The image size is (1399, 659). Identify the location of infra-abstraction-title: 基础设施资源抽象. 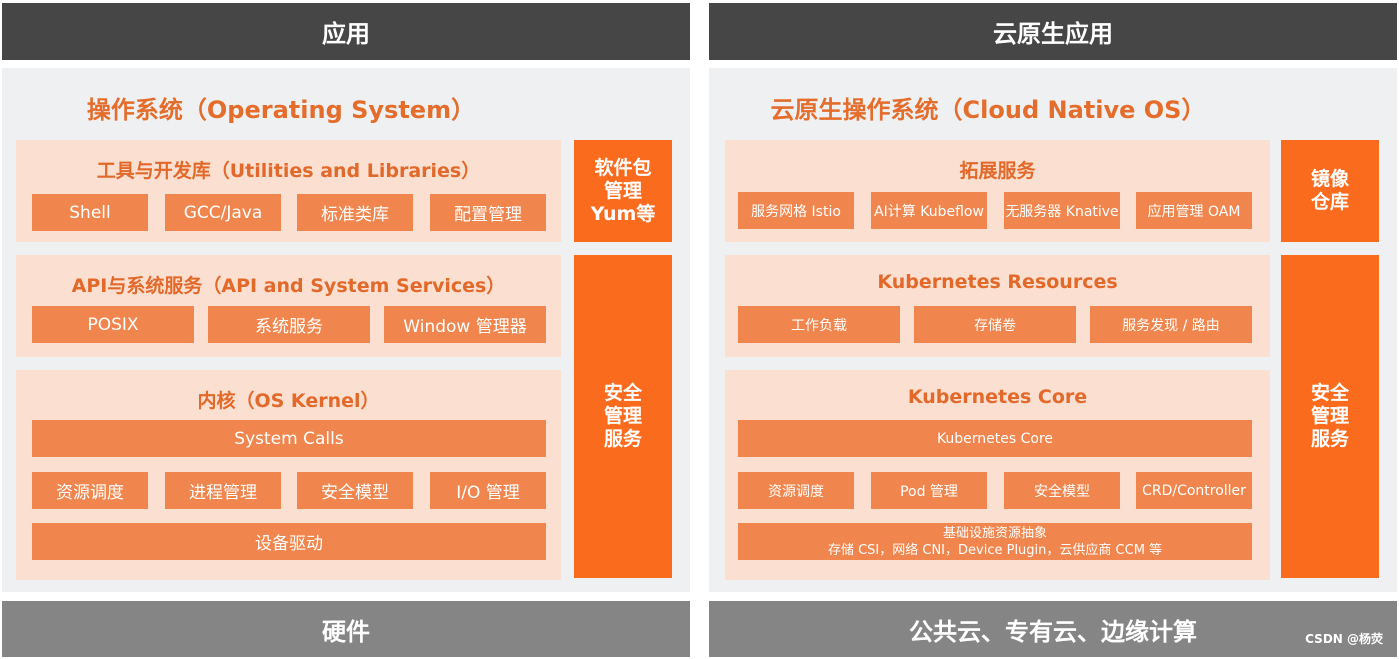
(994, 533).